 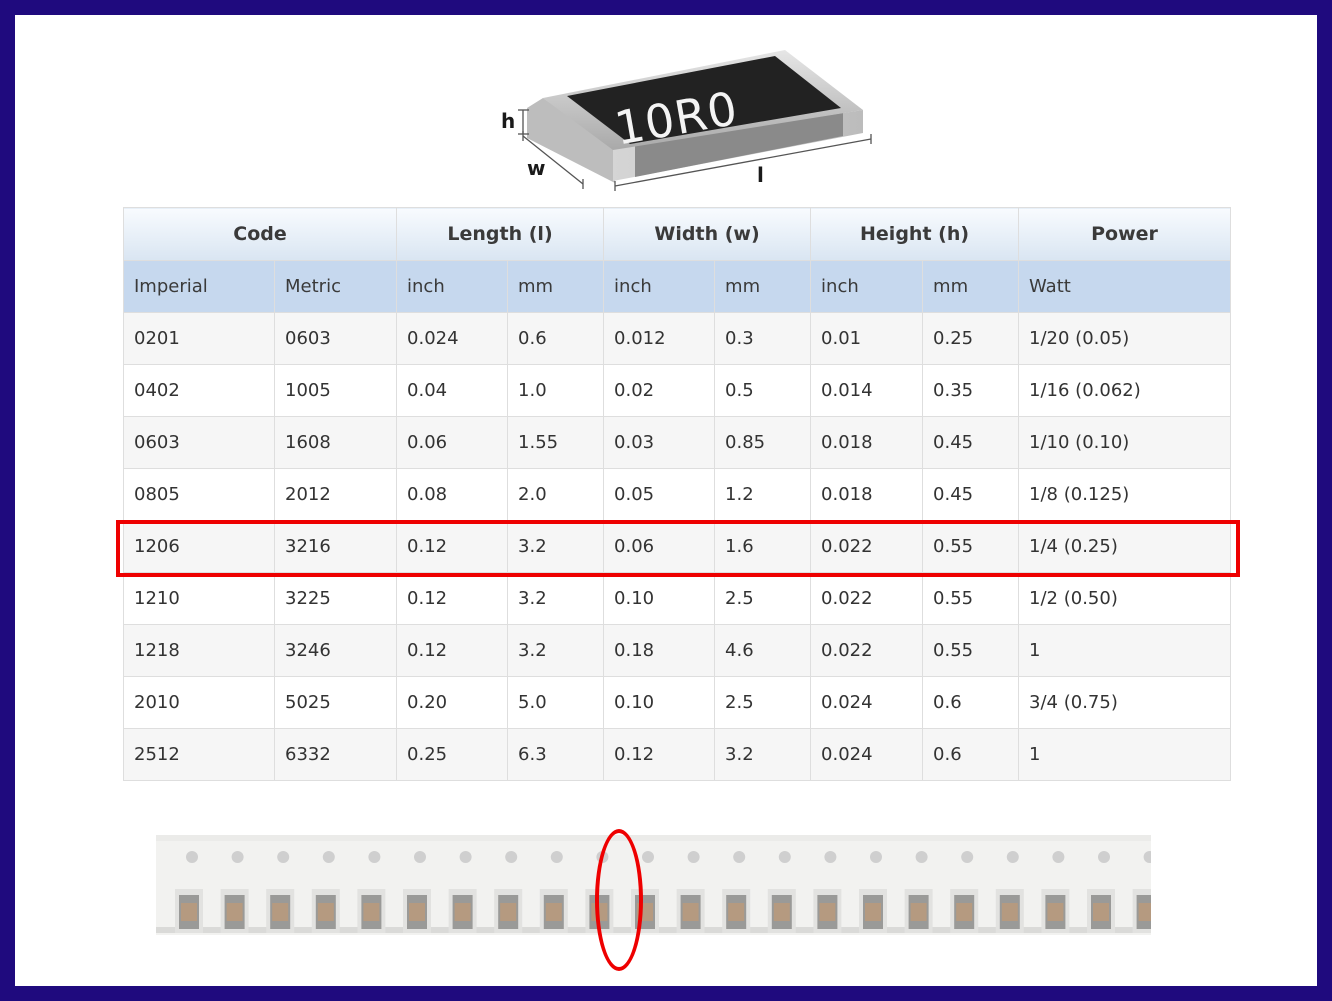 What do you see at coordinates (335, 650) in the screenshot?
I see `cell-metric: 3246` at bounding box center [335, 650].